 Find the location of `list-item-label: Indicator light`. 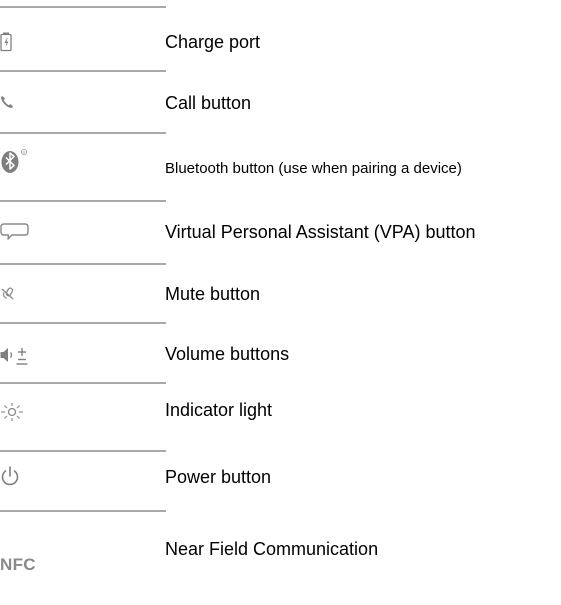

list-item-label: Indicator light is located at coordinates (219, 410).